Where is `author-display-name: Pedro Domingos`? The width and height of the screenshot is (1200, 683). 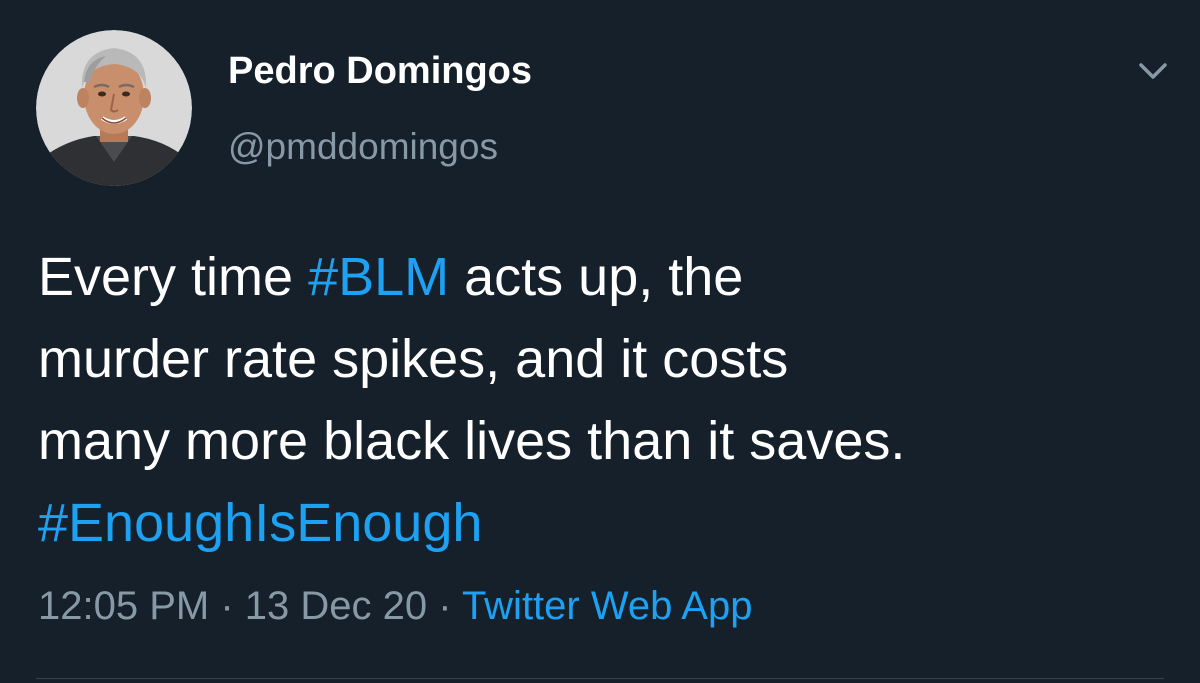
author-display-name: Pedro Domingos is located at coordinates (380, 71).